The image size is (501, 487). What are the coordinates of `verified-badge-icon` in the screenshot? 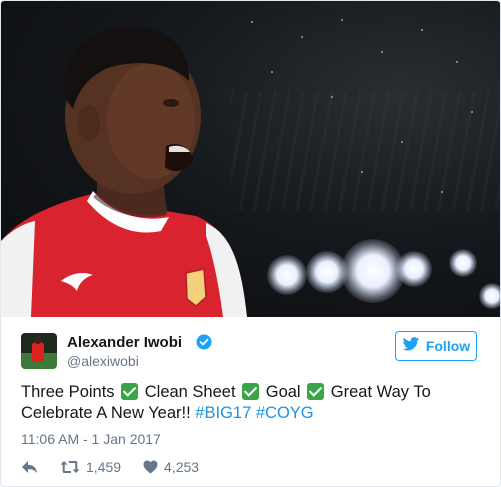 It's located at (204, 342).